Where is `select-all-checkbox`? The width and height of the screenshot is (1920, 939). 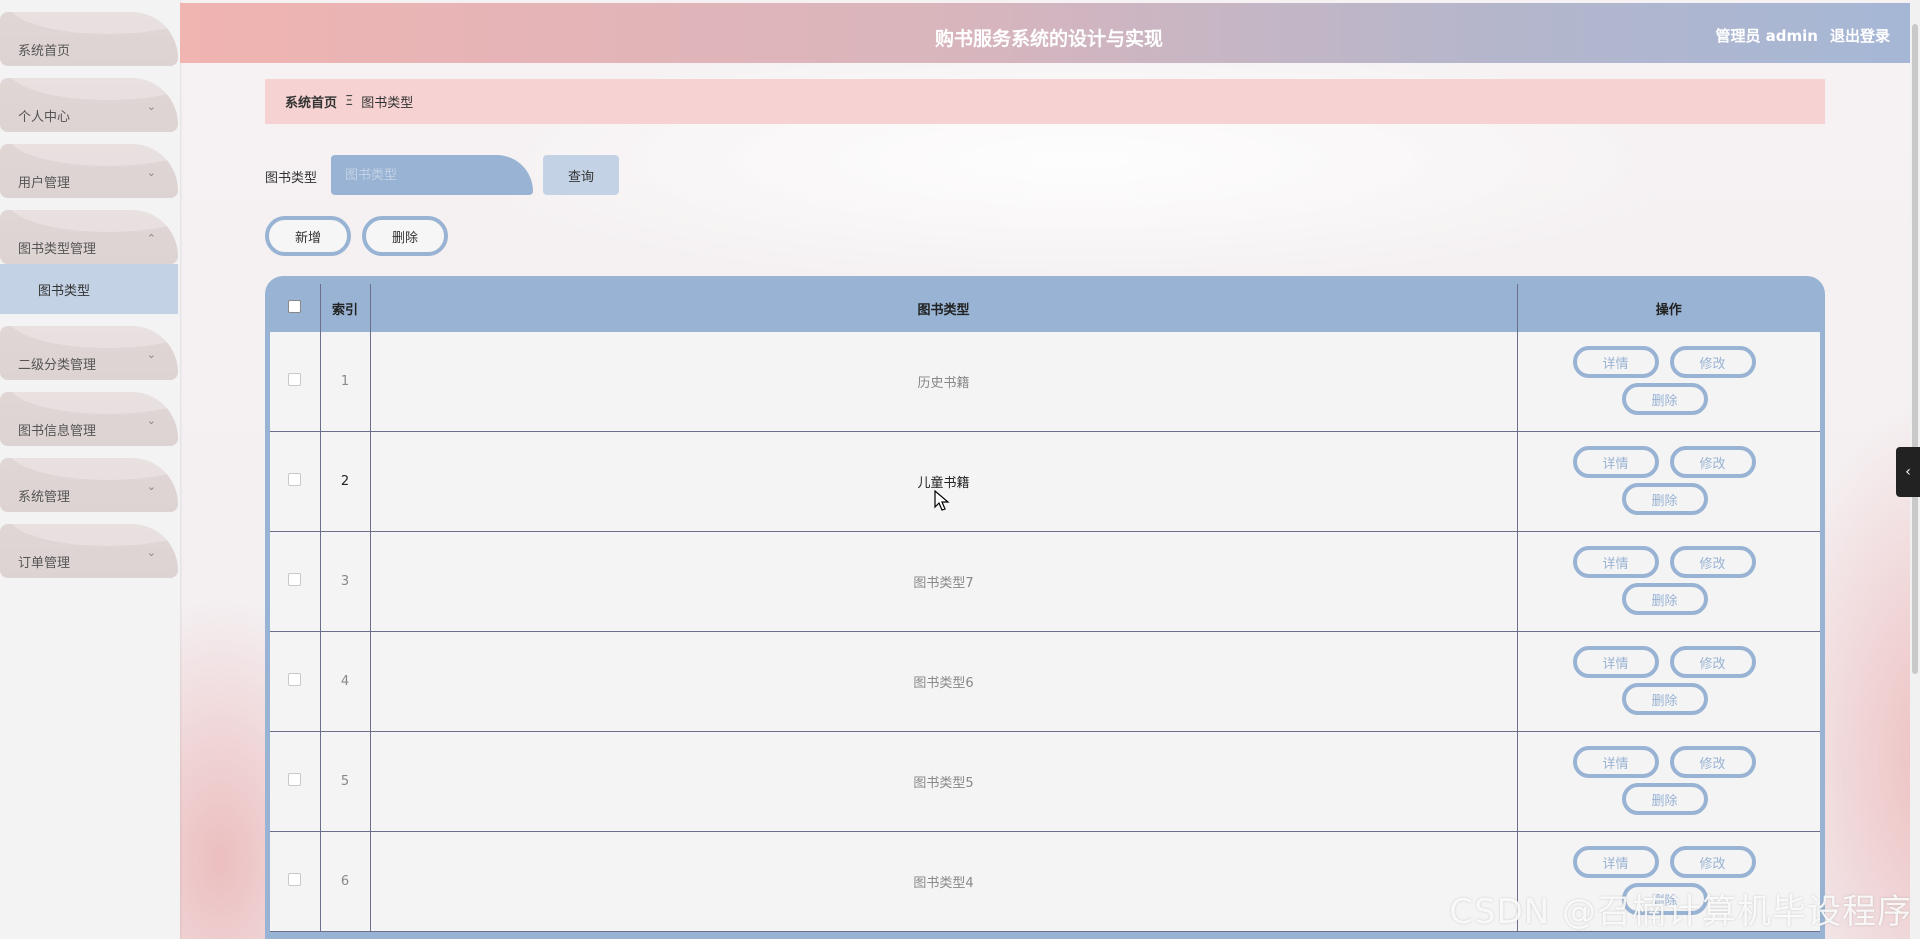
select-all-checkbox is located at coordinates (295, 306).